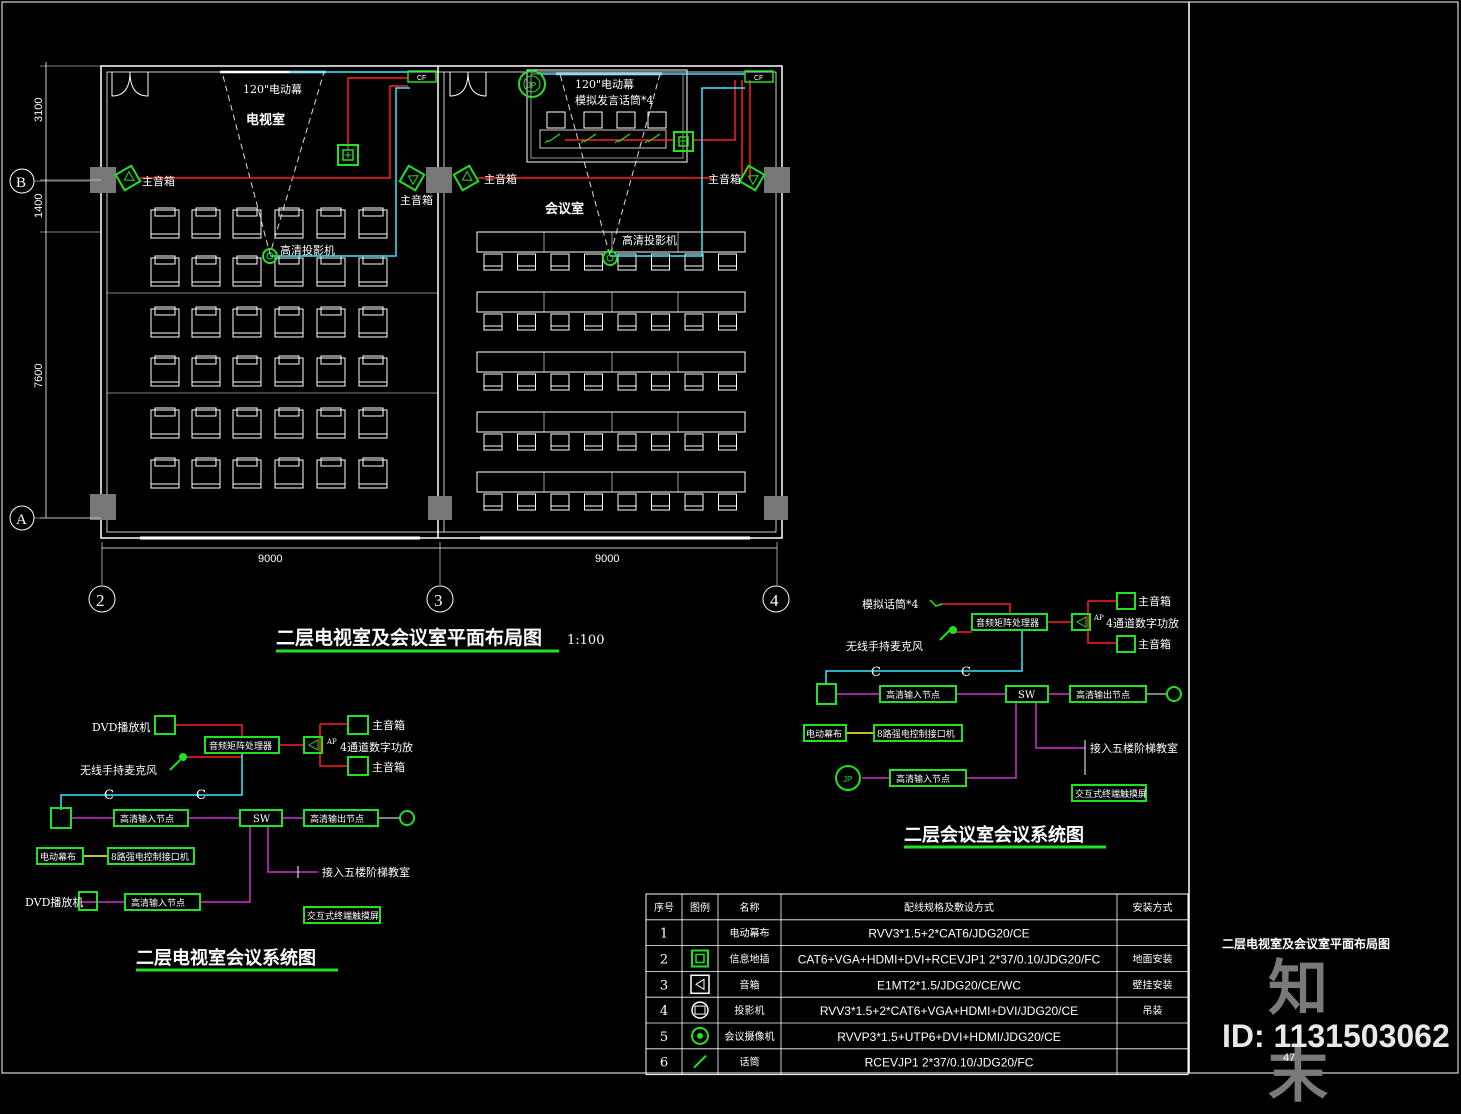  What do you see at coordinates (39, 206) in the screenshot?
I see `dim-1400: 1400` at bounding box center [39, 206].